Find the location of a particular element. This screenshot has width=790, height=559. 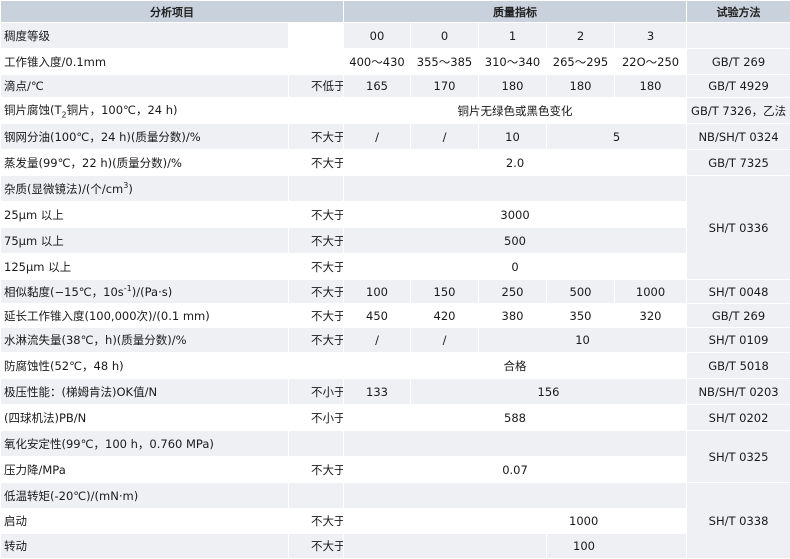

cell-value: 380 is located at coordinates (513, 316).